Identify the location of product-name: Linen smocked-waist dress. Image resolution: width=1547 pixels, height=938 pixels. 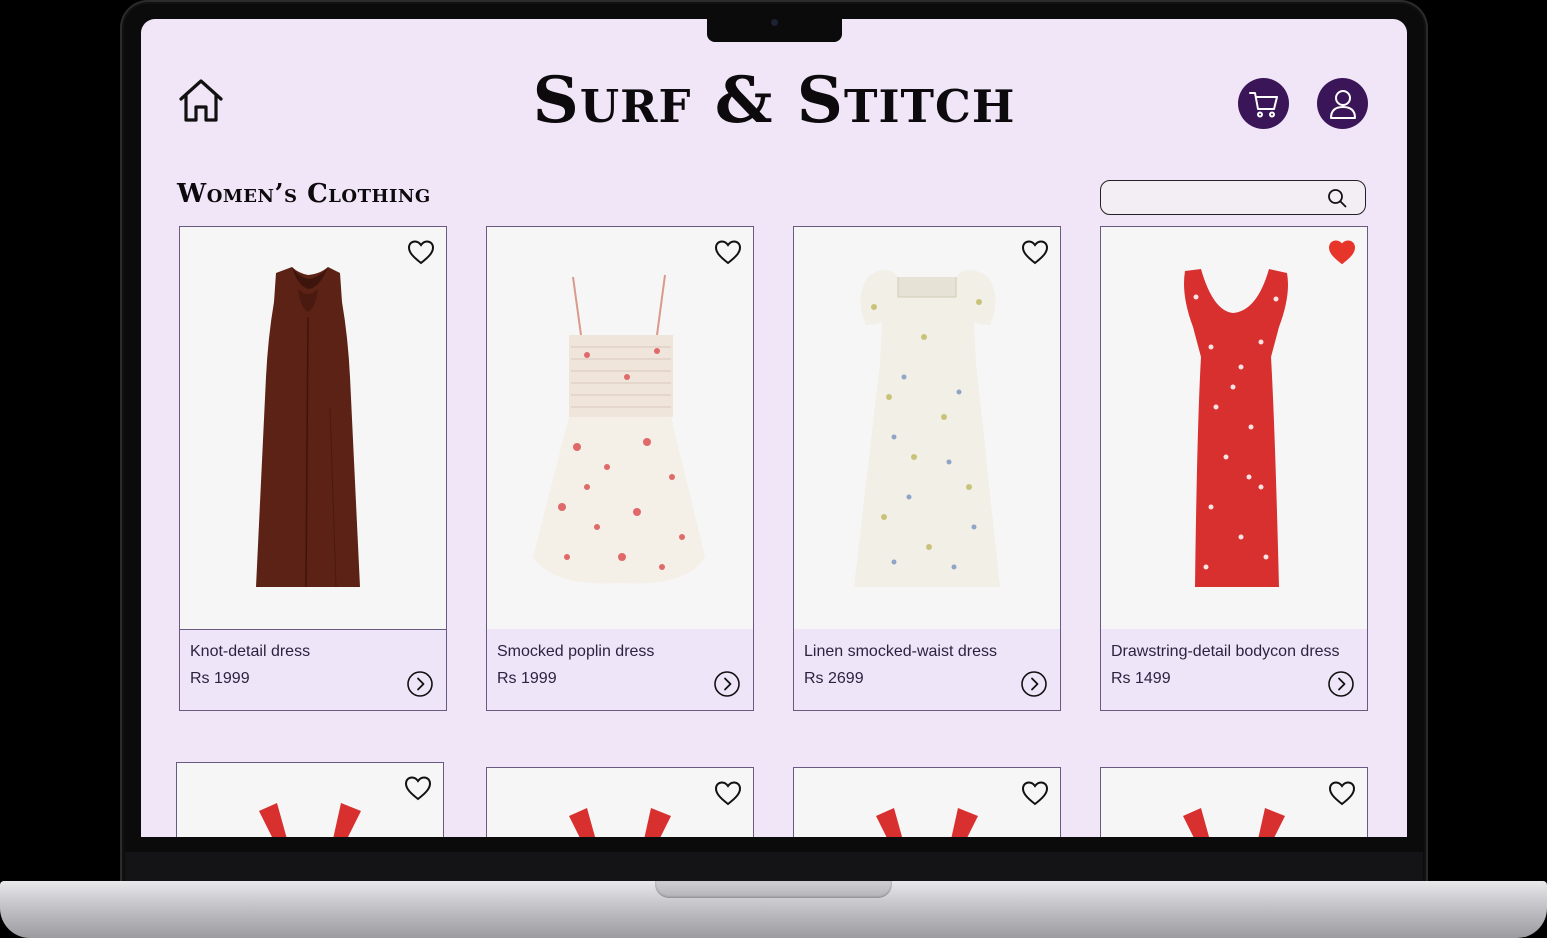
(900, 651).